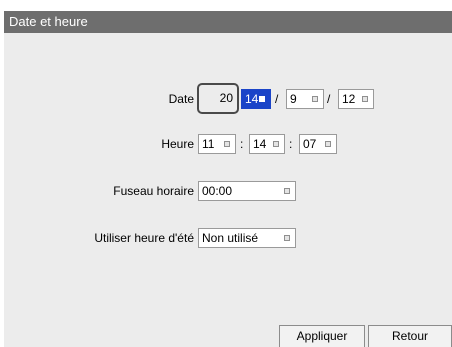 This screenshot has width=452, height=347. I want to click on second-value: 07, so click(310, 144).